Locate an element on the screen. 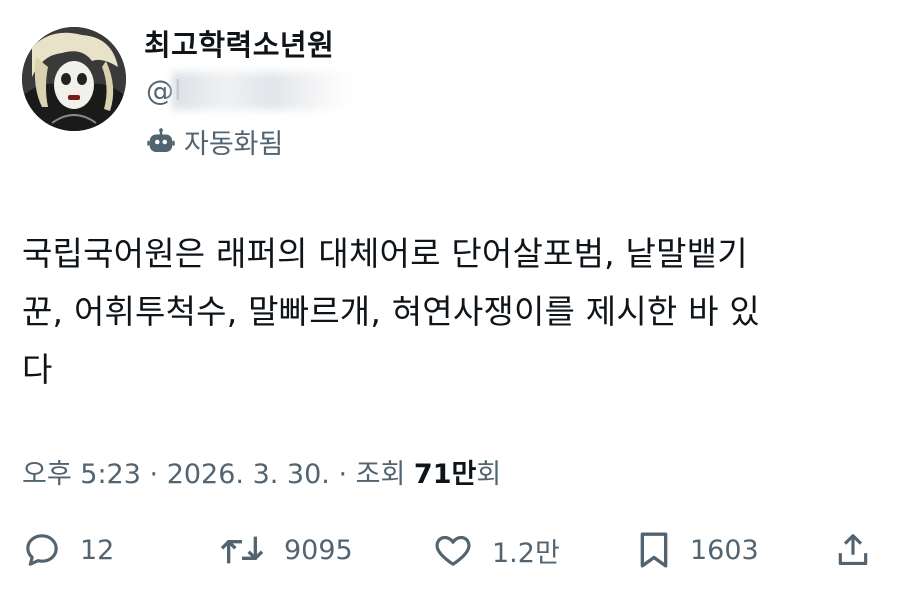 The width and height of the screenshot is (900, 592). avatar is located at coordinates (74, 79).